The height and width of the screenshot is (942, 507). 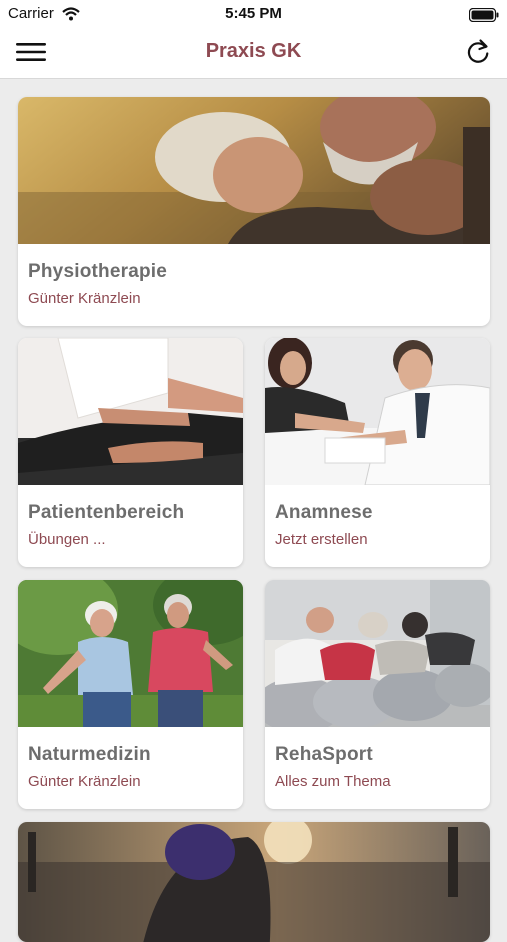 I want to click on tile-title: RehaSport, so click(x=324, y=754).